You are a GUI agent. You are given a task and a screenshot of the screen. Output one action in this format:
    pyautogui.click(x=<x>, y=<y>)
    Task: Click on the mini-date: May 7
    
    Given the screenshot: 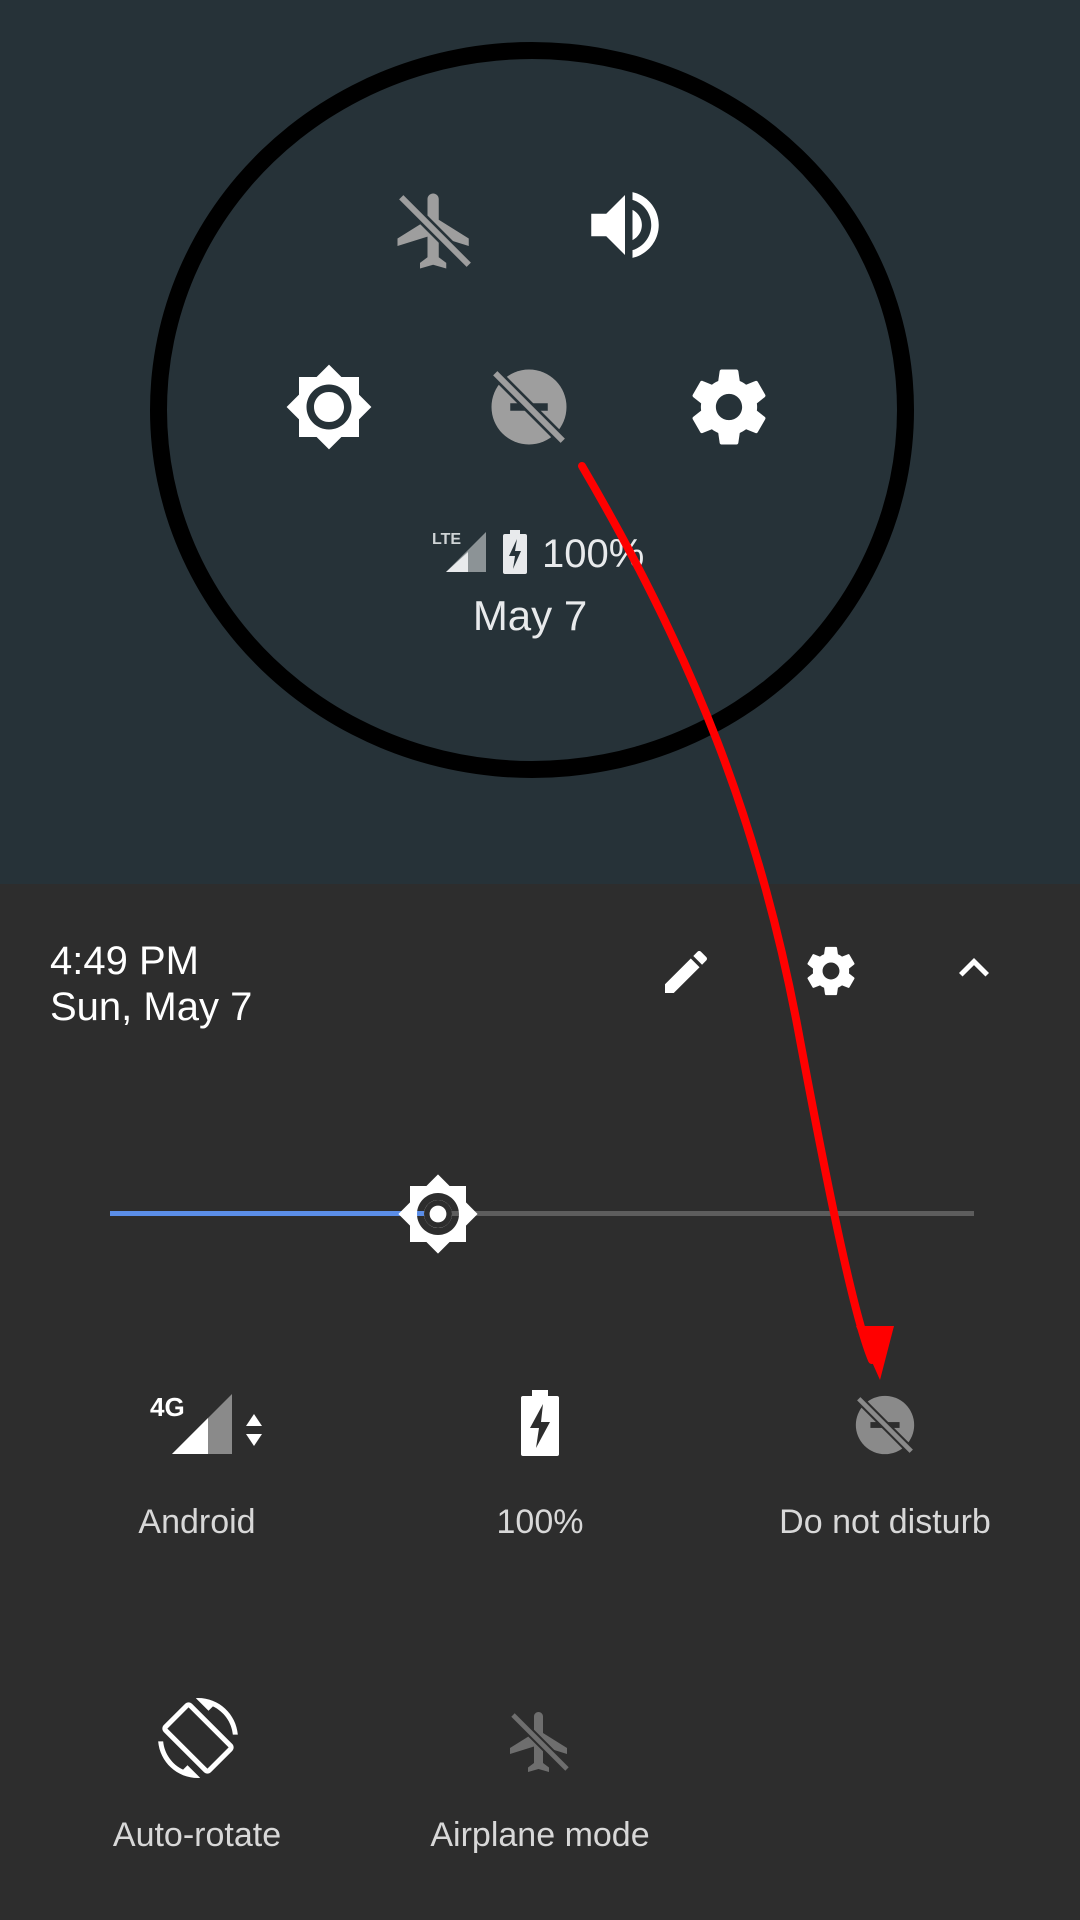 What is the action you would take?
    pyautogui.click(x=530, y=615)
    